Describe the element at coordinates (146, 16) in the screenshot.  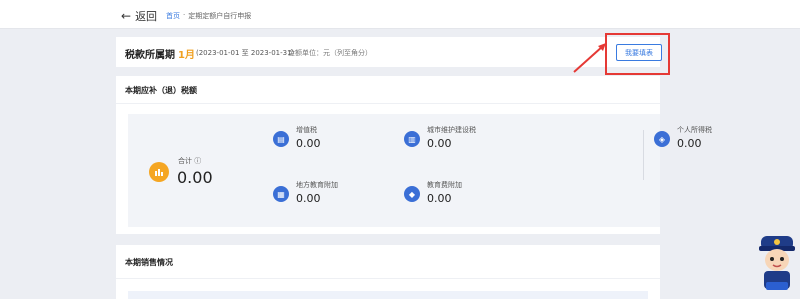
I see `back-label: 返回` at that location.